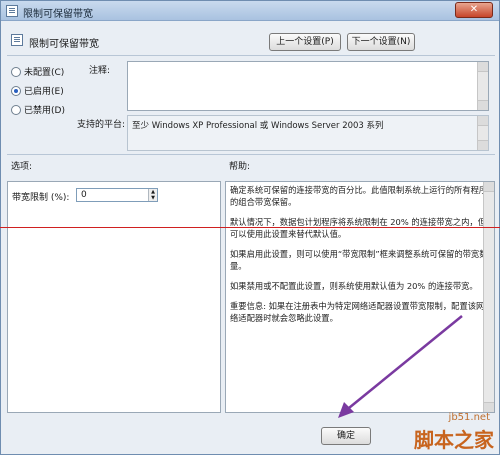  I want to click on annotation-arrow, so click(400, 366).